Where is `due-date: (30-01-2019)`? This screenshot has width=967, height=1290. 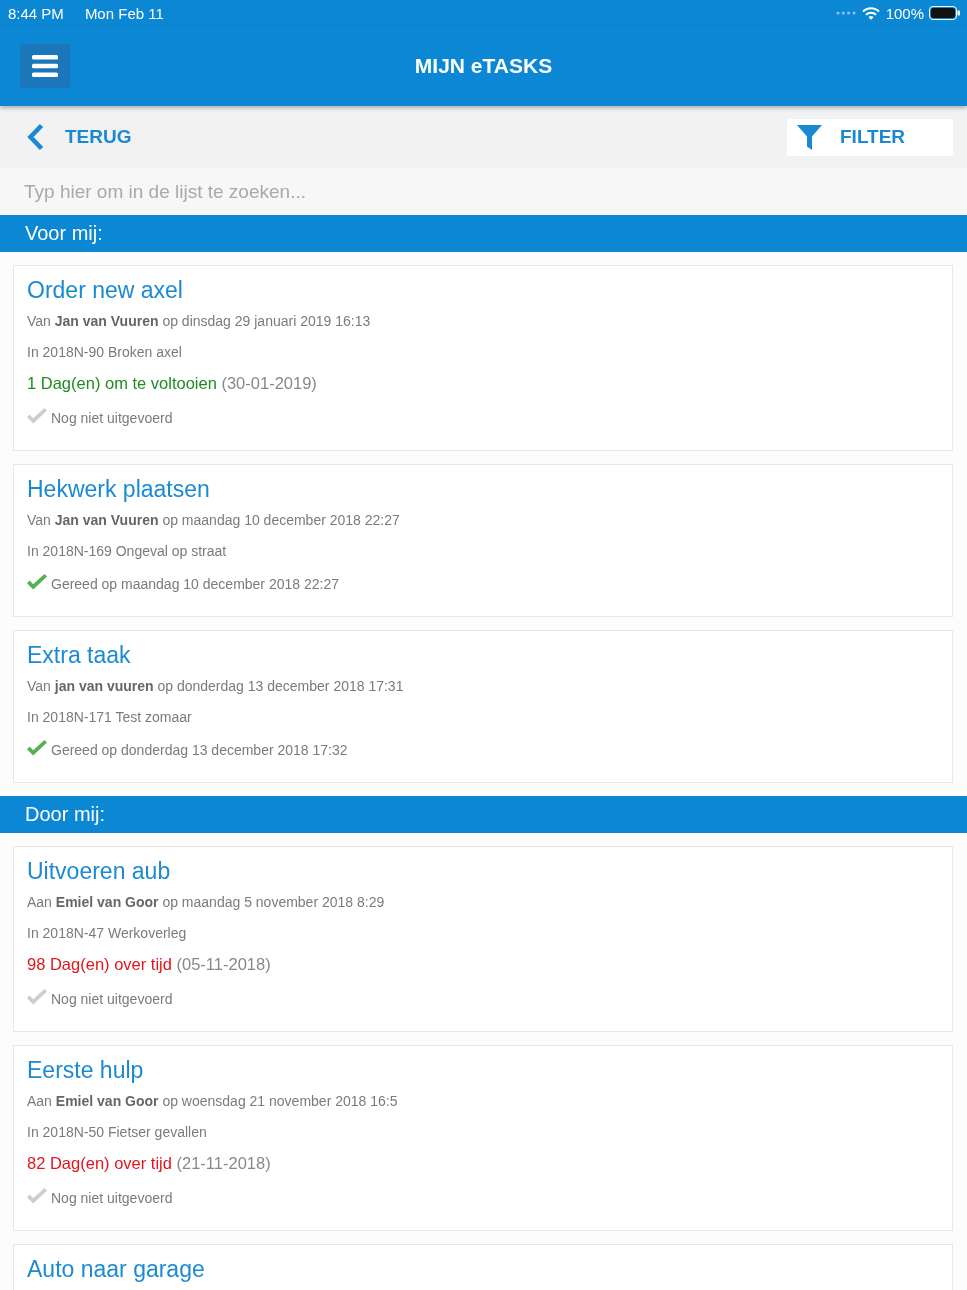 due-date: (30-01-2019) is located at coordinates (269, 383).